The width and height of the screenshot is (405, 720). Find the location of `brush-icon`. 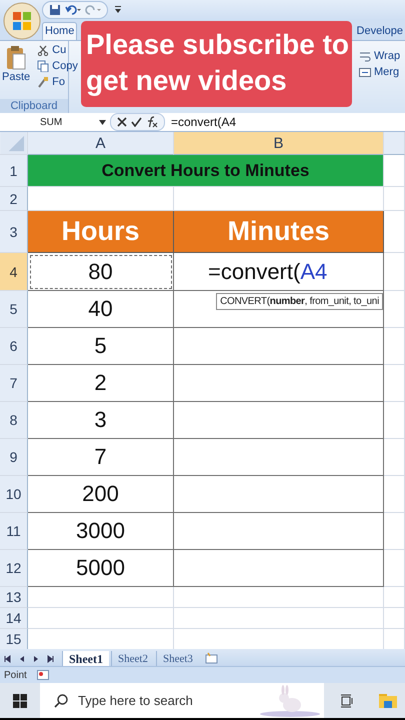

brush-icon is located at coordinates (43, 82).